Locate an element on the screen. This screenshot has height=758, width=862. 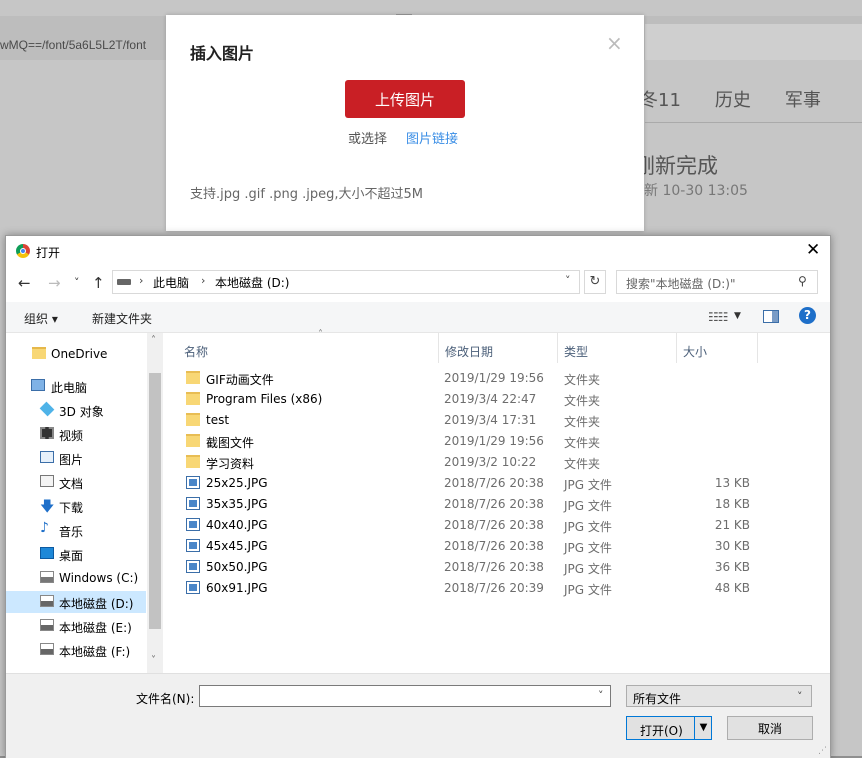
download-icon: 🡇 is located at coordinates (47, 507).